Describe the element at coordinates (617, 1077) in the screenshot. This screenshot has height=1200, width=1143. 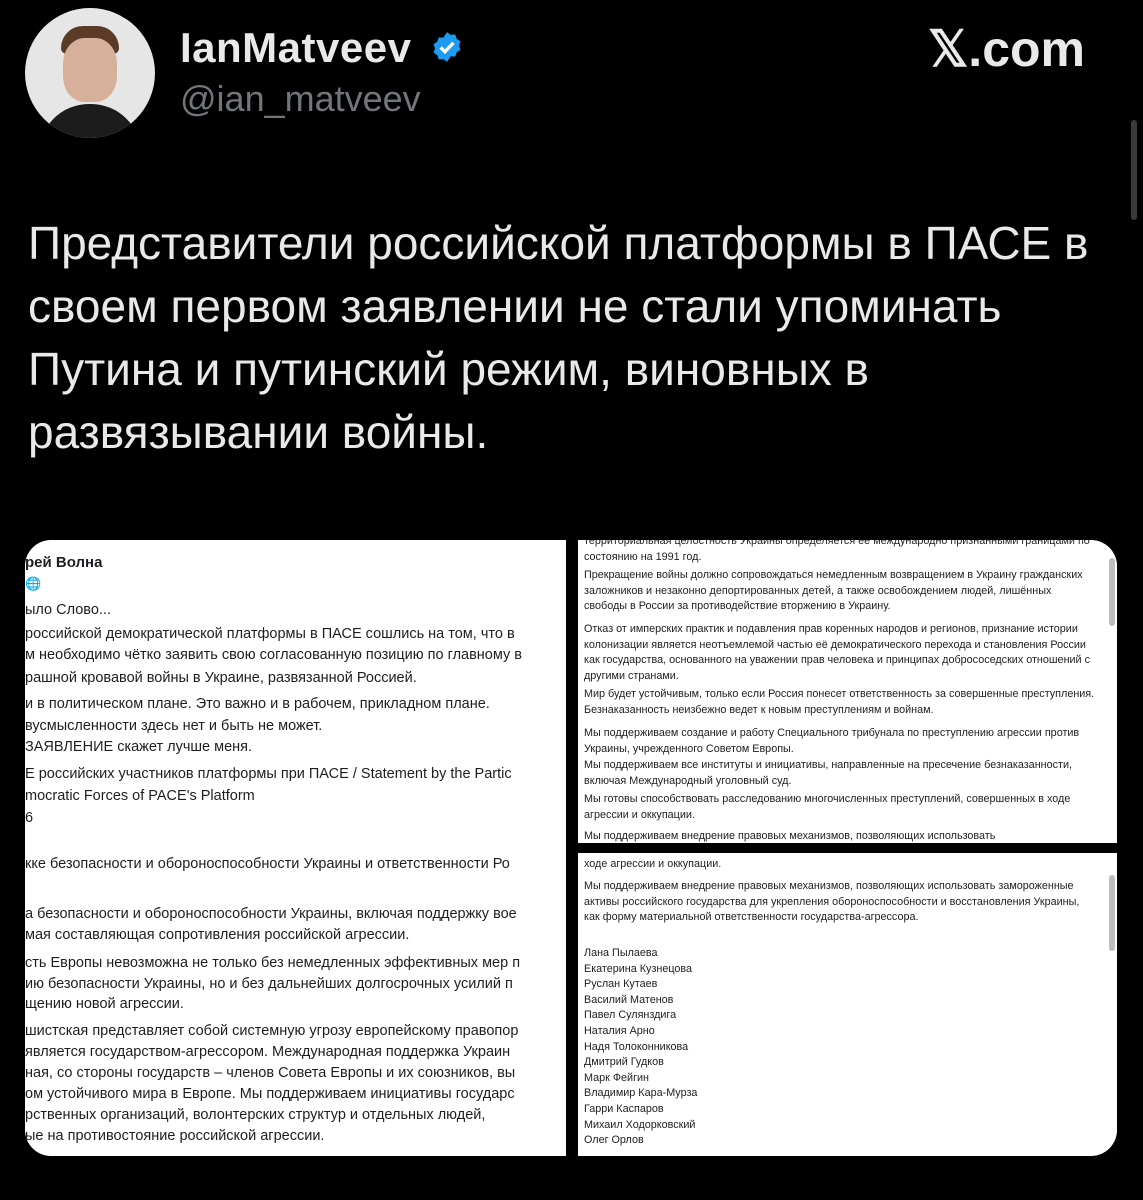
I see `signatory-name: Марк Фейгин` at that location.